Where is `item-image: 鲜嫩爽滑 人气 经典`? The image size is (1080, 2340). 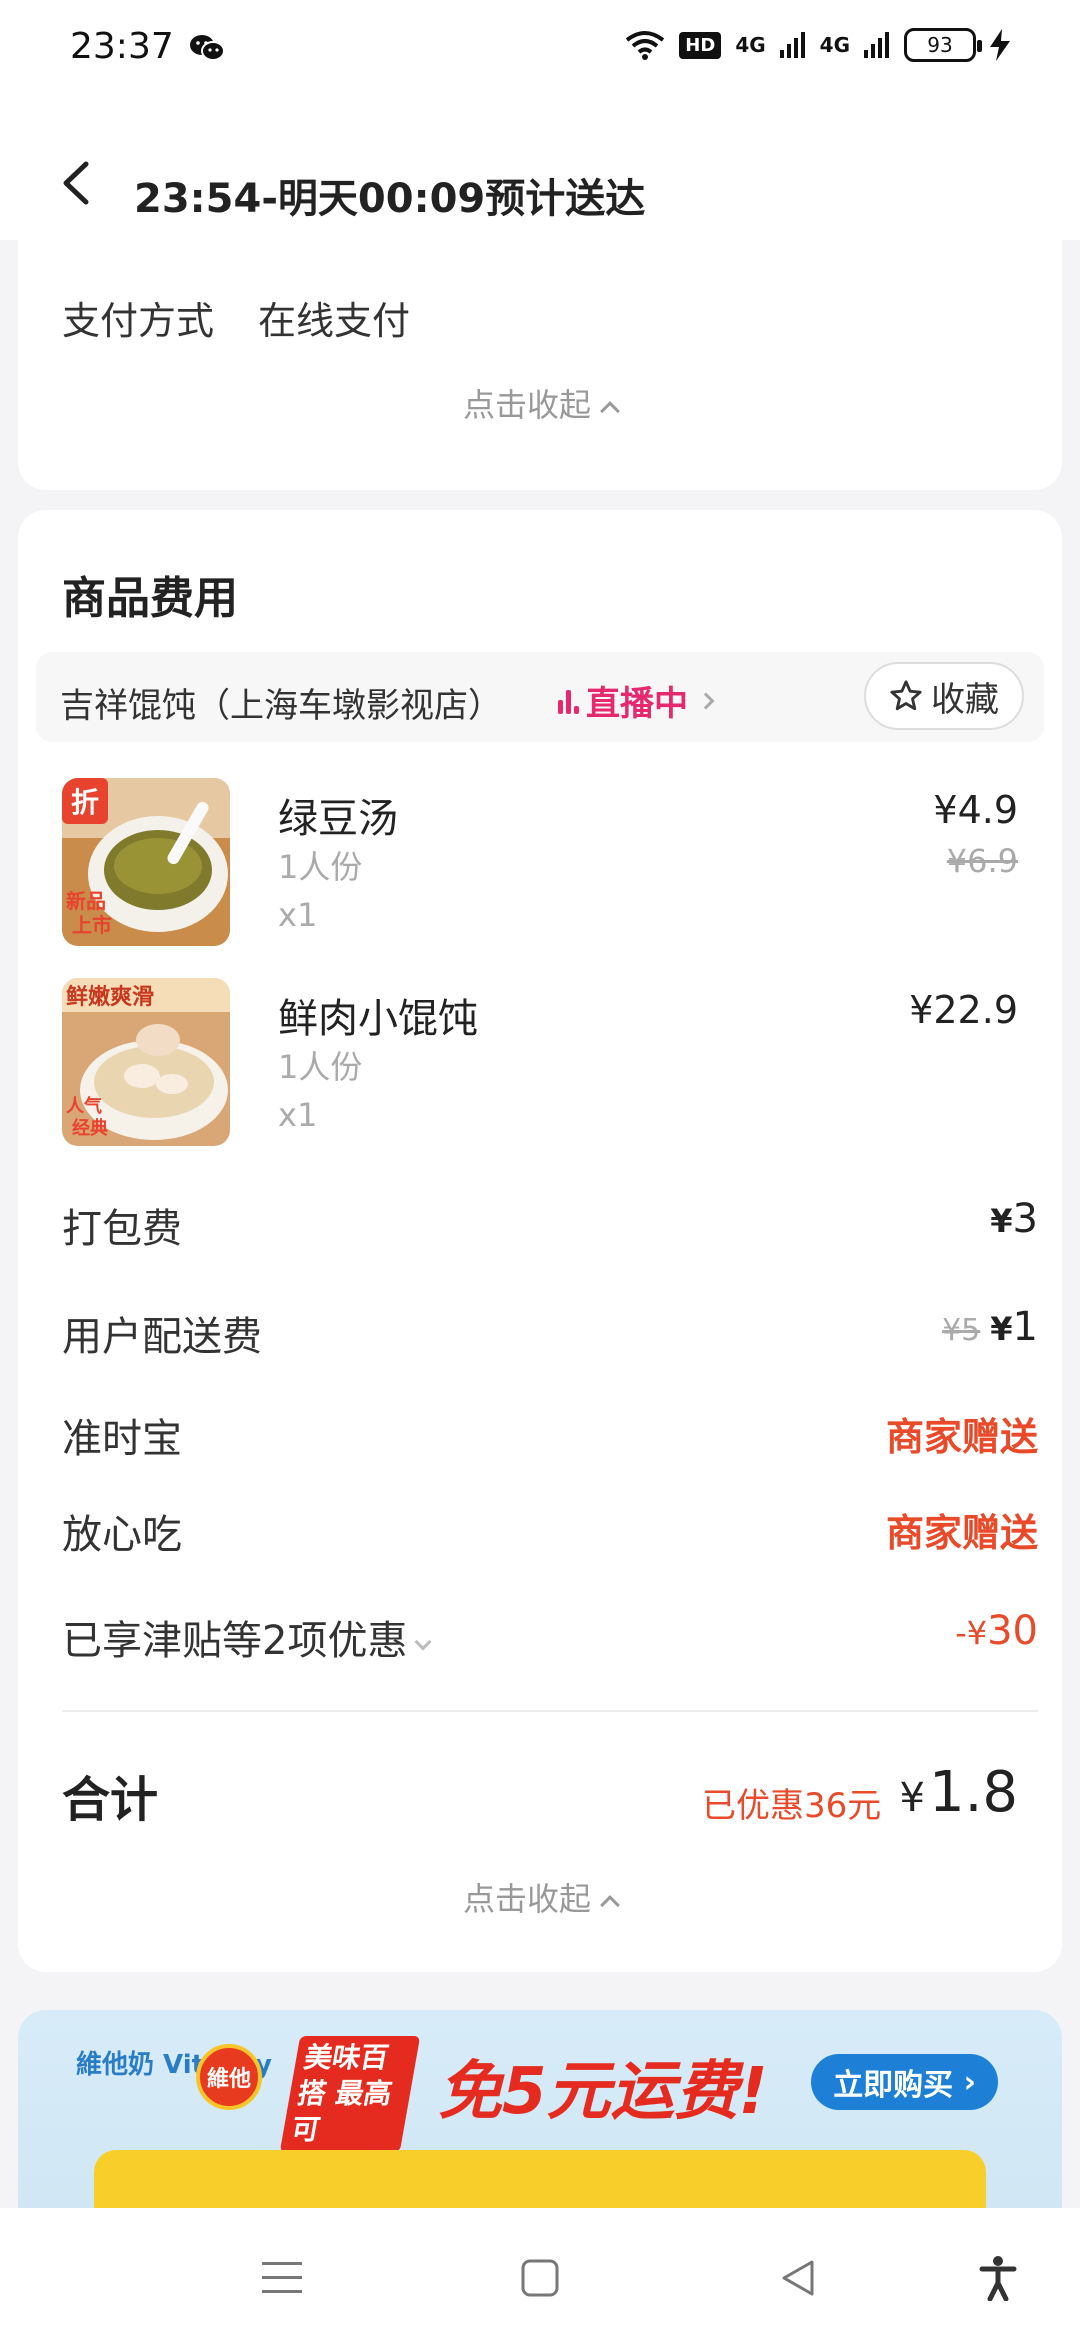 item-image: 鲜嫩爽滑 人气 经典 is located at coordinates (146, 1062).